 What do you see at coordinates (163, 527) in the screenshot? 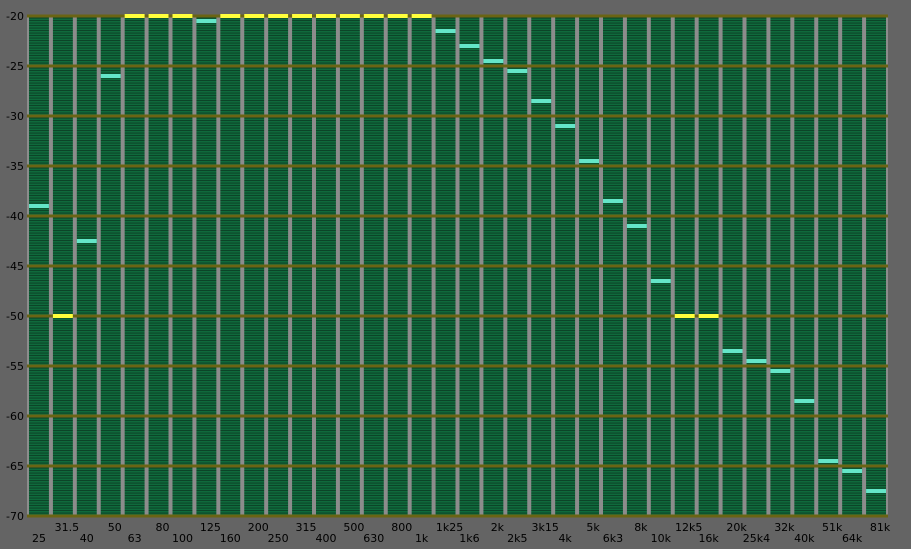
I see `x-tick-label: 80` at bounding box center [163, 527].